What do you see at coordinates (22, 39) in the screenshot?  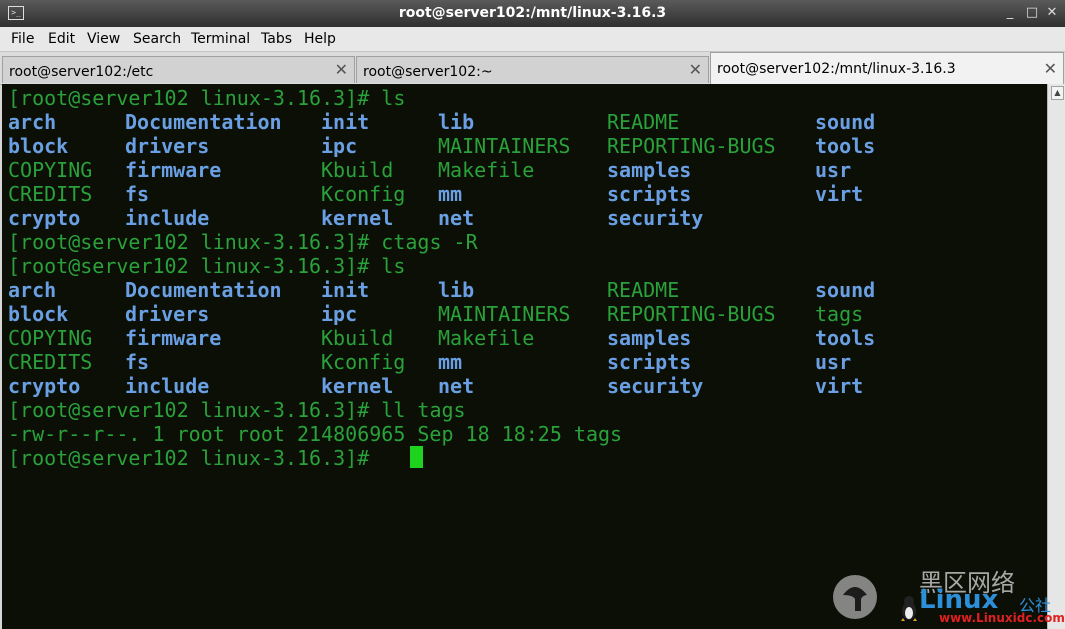 I see `menu-file: File` at bounding box center [22, 39].